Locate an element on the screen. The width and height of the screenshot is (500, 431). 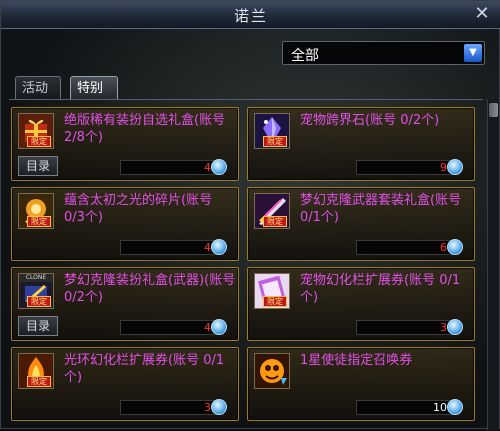
item-price: 10 is located at coordinates (409, 407).